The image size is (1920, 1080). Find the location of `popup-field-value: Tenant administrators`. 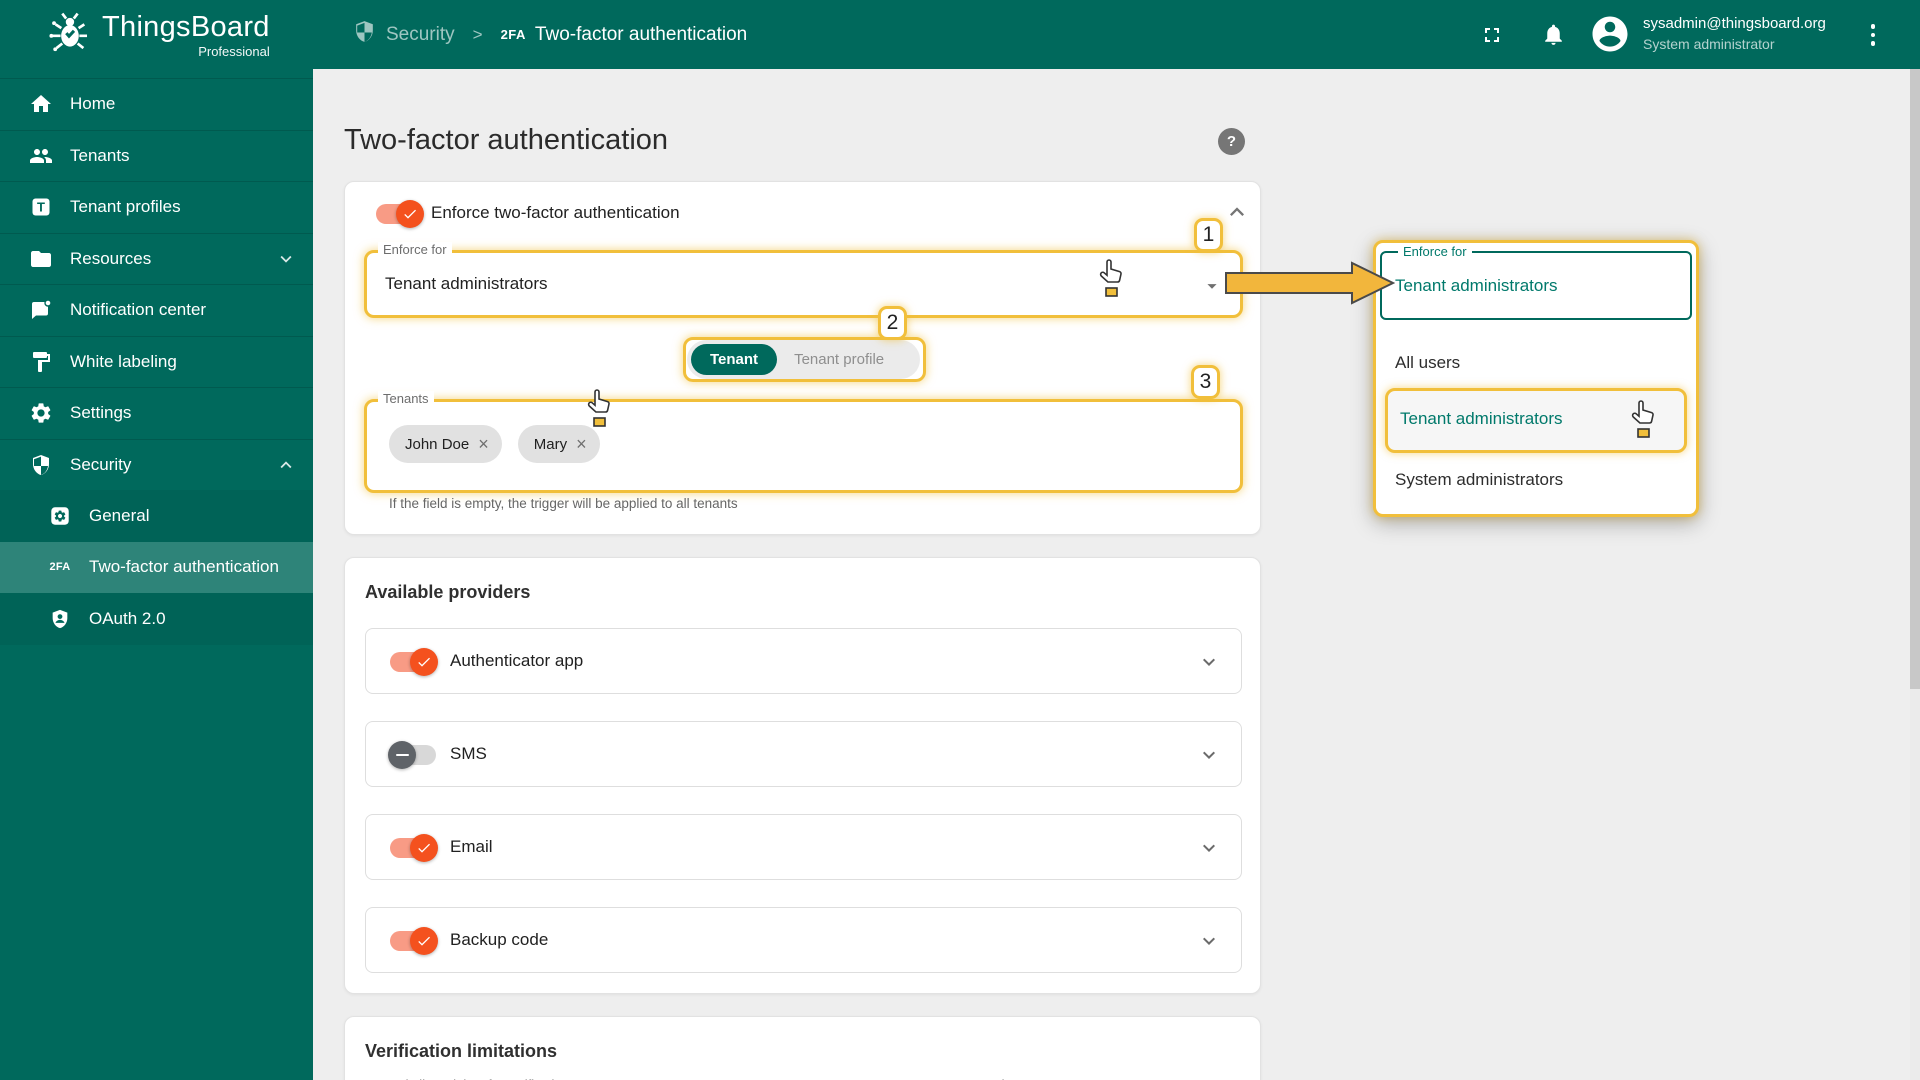

popup-field-value: Tenant administrators is located at coordinates (1476, 285).